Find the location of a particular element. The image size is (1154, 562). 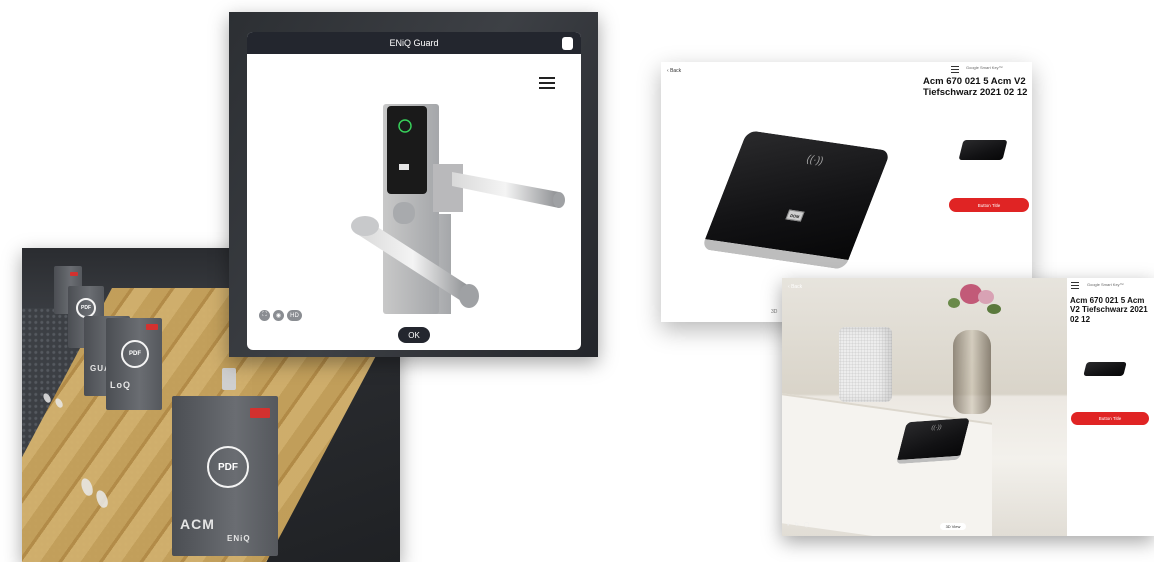

device-logo: DOM is located at coordinates (795, 215).